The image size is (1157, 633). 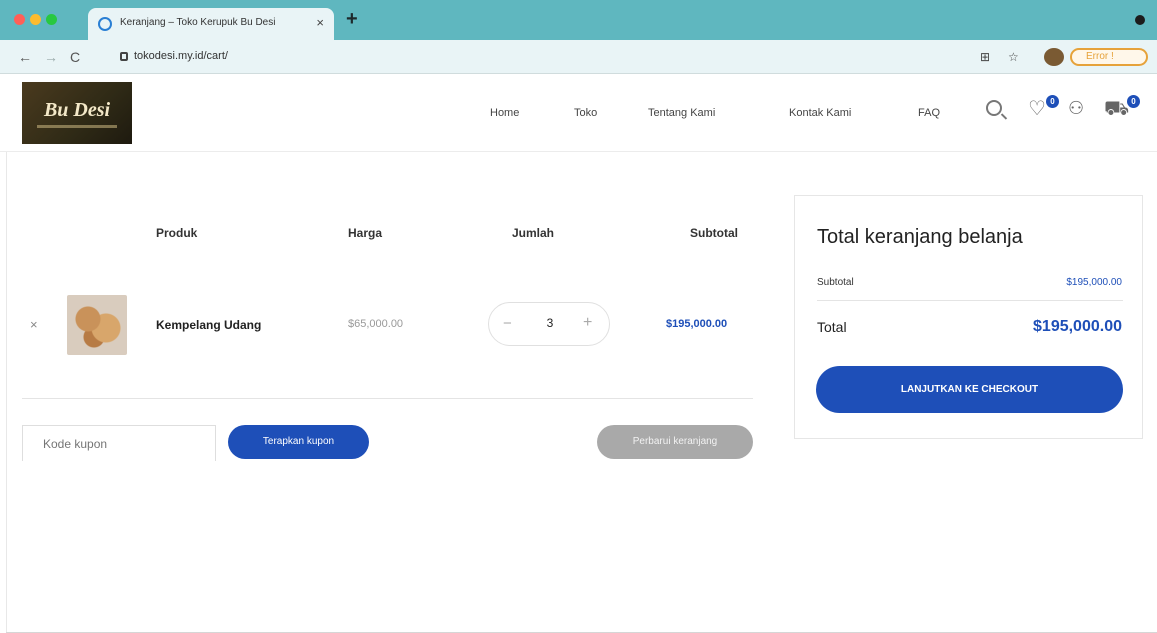 I want to click on totals-subtotal-value: $195,000.00, so click(x=1094, y=282).